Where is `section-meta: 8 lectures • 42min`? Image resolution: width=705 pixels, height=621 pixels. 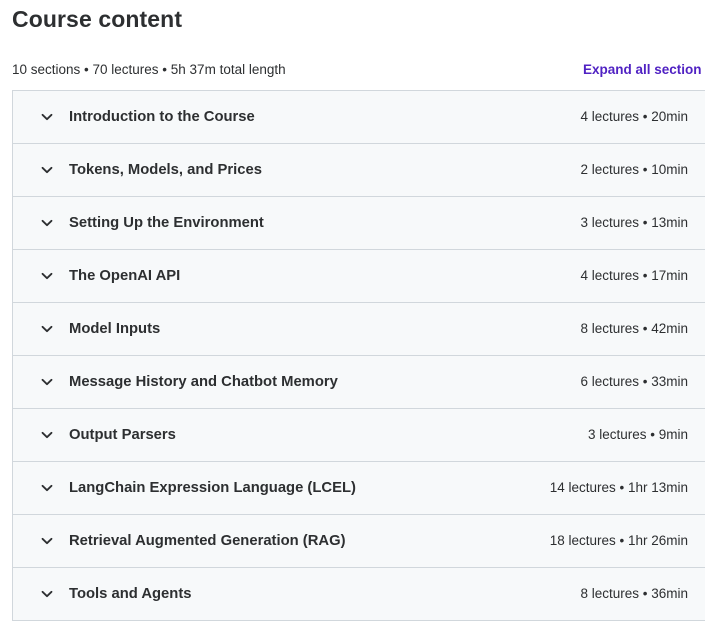 section-meta: 8 lectures • 42min is located at coordinates (634, 328).